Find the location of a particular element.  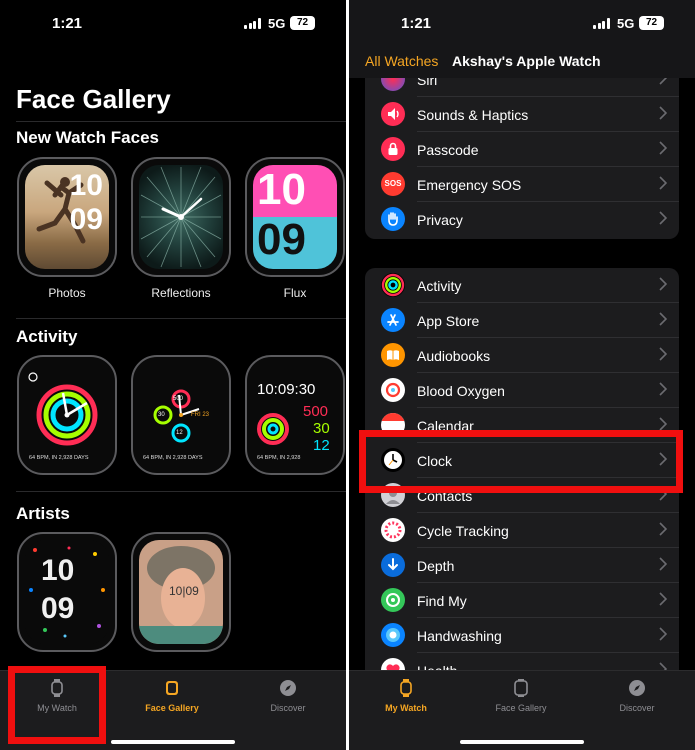

artist-confetti-preview: 10 09 is located at coordinates (67, 592).